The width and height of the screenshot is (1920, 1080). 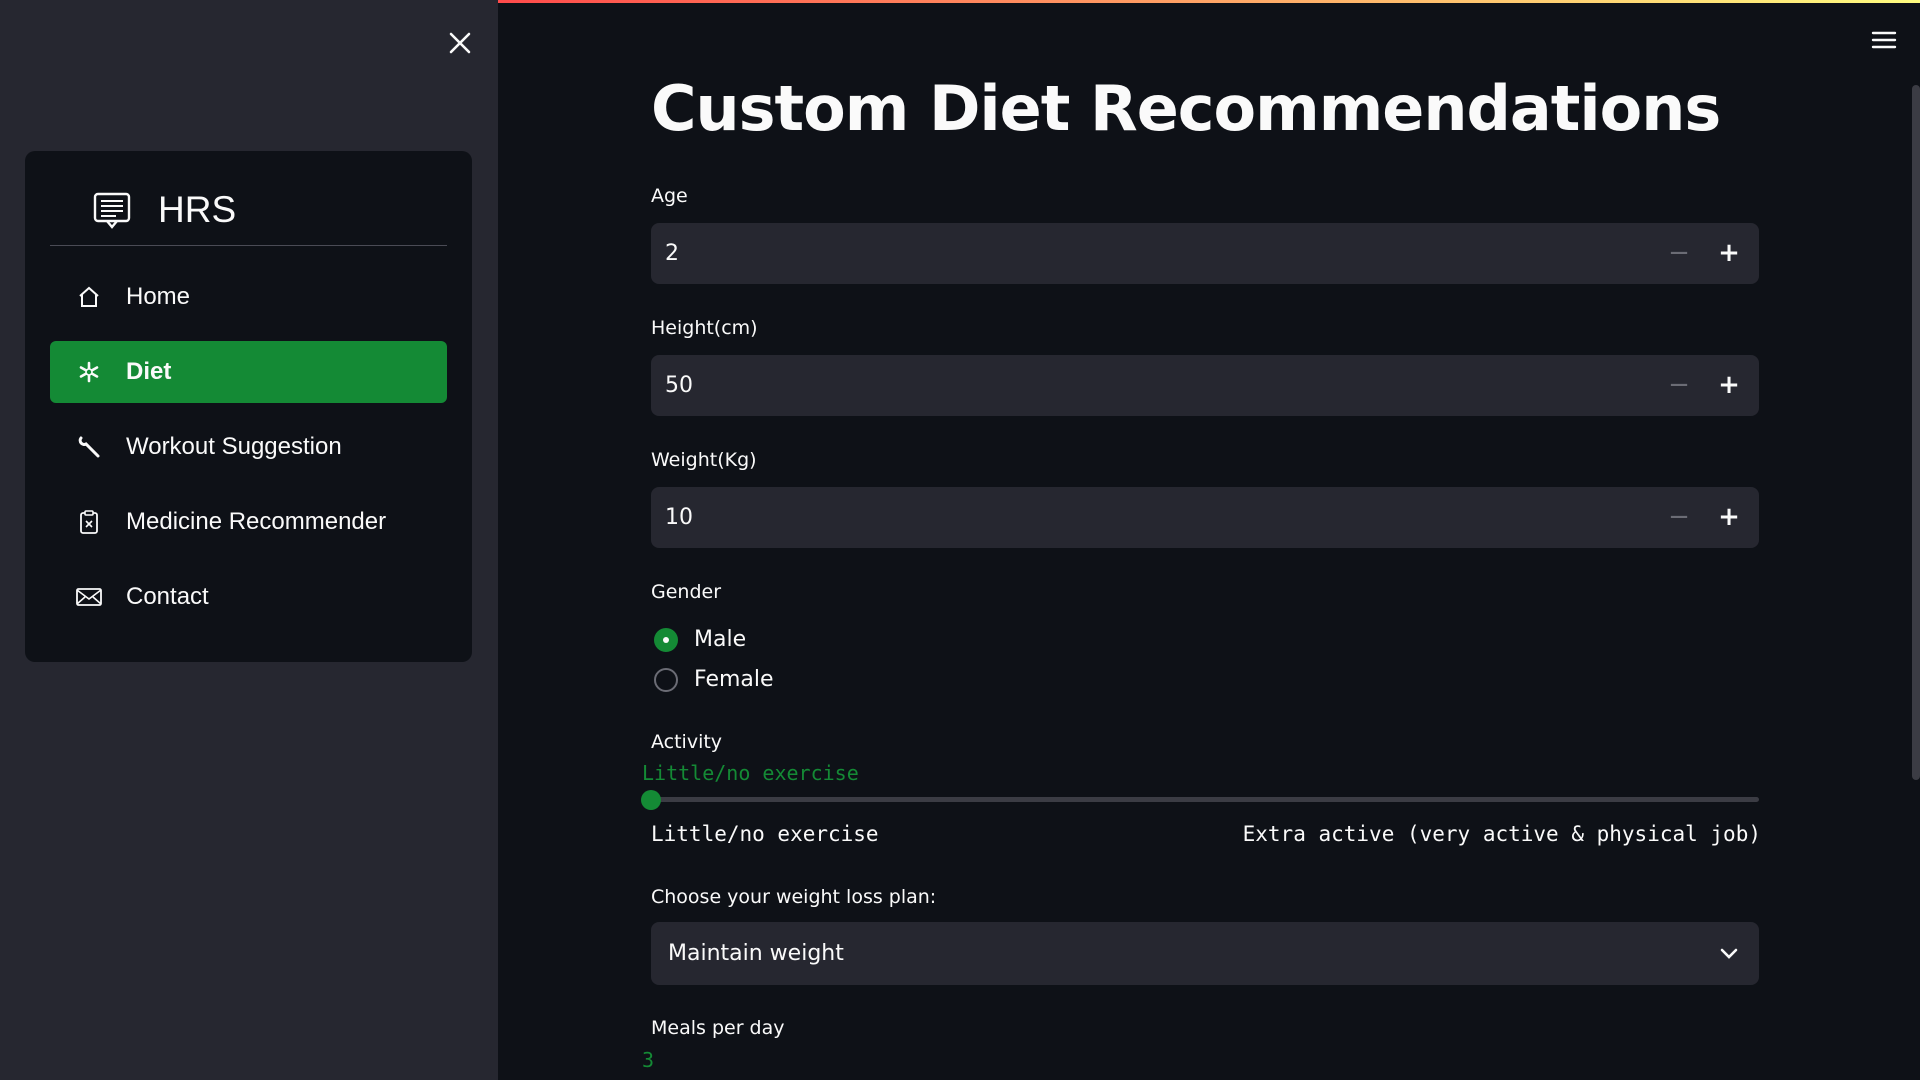 I want to click on age-label: Age, so click(x=669, y=196).